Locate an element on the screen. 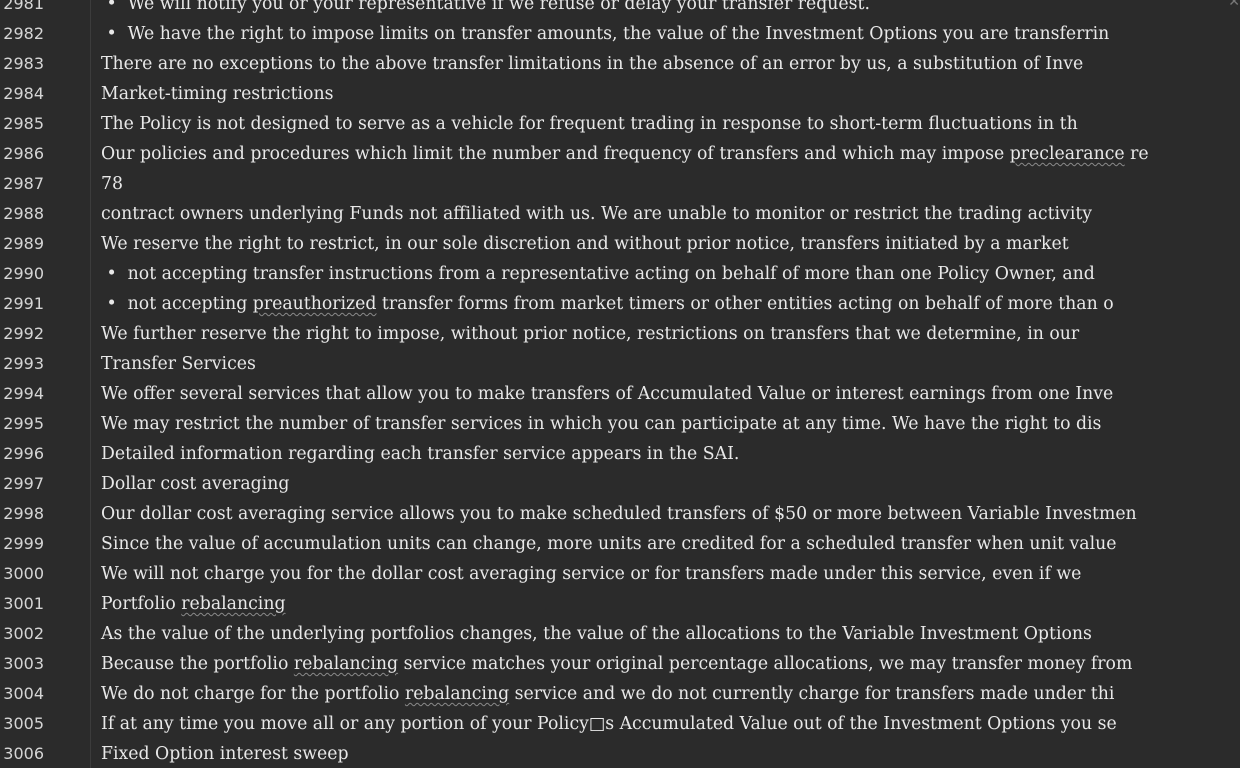 This screenshot has height=768, width=1240. text-run: Portfolio is located at coordinates (141, 604).